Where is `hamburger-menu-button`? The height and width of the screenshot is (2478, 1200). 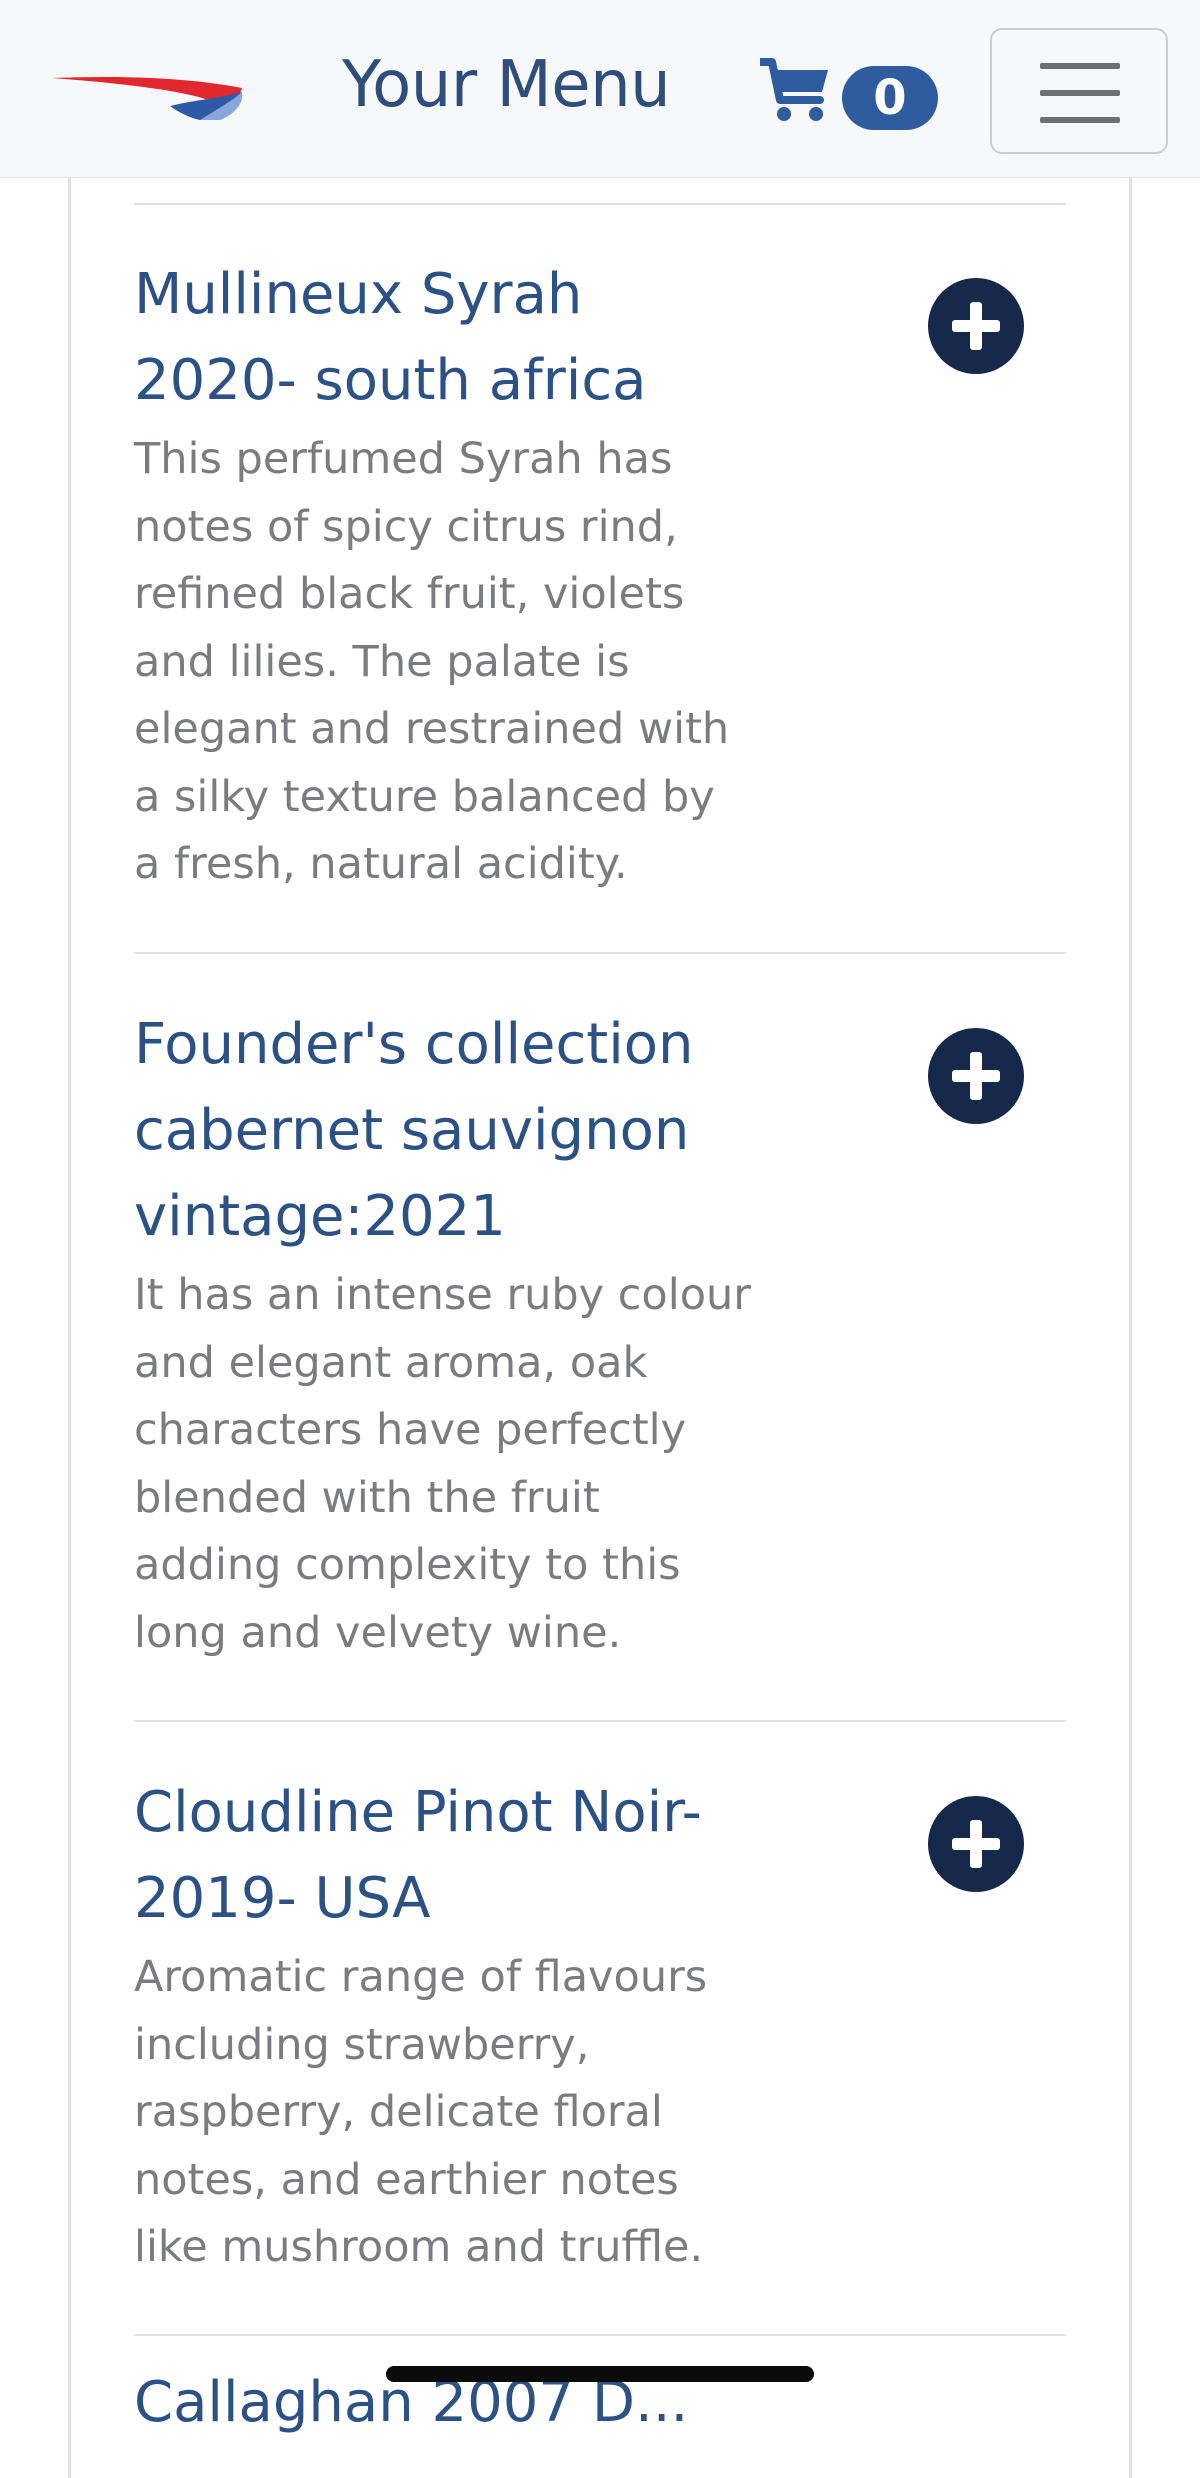 hamburger-menu-button is located at coordinates (1079, 91).